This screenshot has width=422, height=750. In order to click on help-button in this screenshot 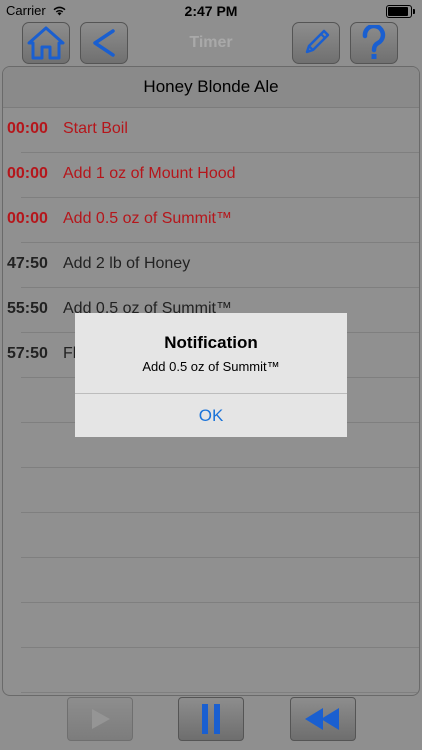, I will do `click(374, 43)`.